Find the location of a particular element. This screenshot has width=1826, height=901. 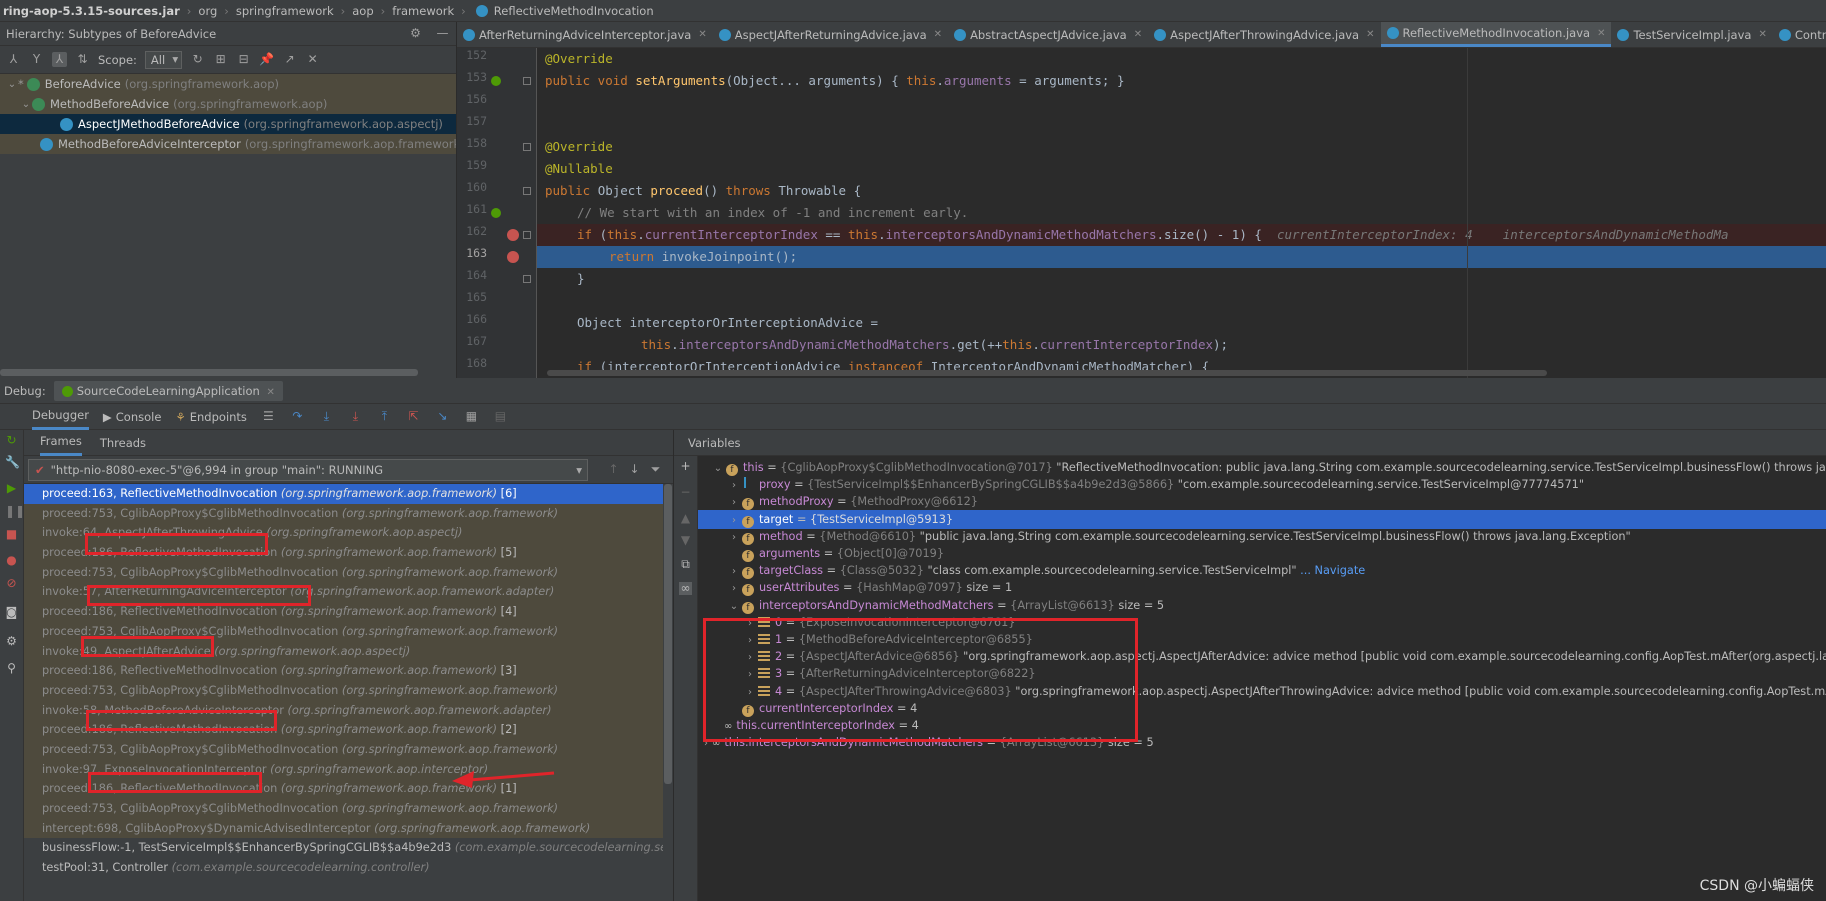

debug-session-tab: SourceCodeLearningApplication ✕ is located at coordinates (168, 390).